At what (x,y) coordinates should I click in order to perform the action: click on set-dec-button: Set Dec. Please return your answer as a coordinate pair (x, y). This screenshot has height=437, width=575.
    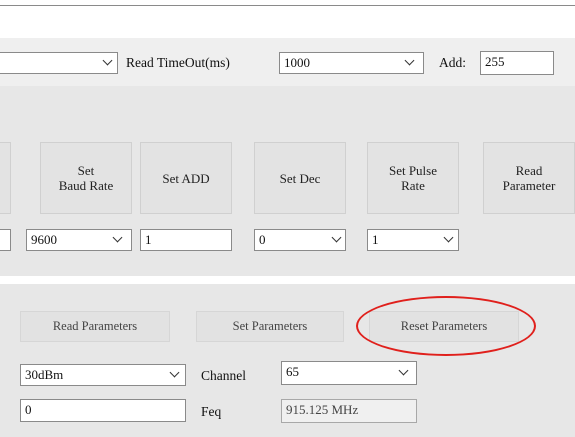
    Looking at the image, I should click on (300, 178).